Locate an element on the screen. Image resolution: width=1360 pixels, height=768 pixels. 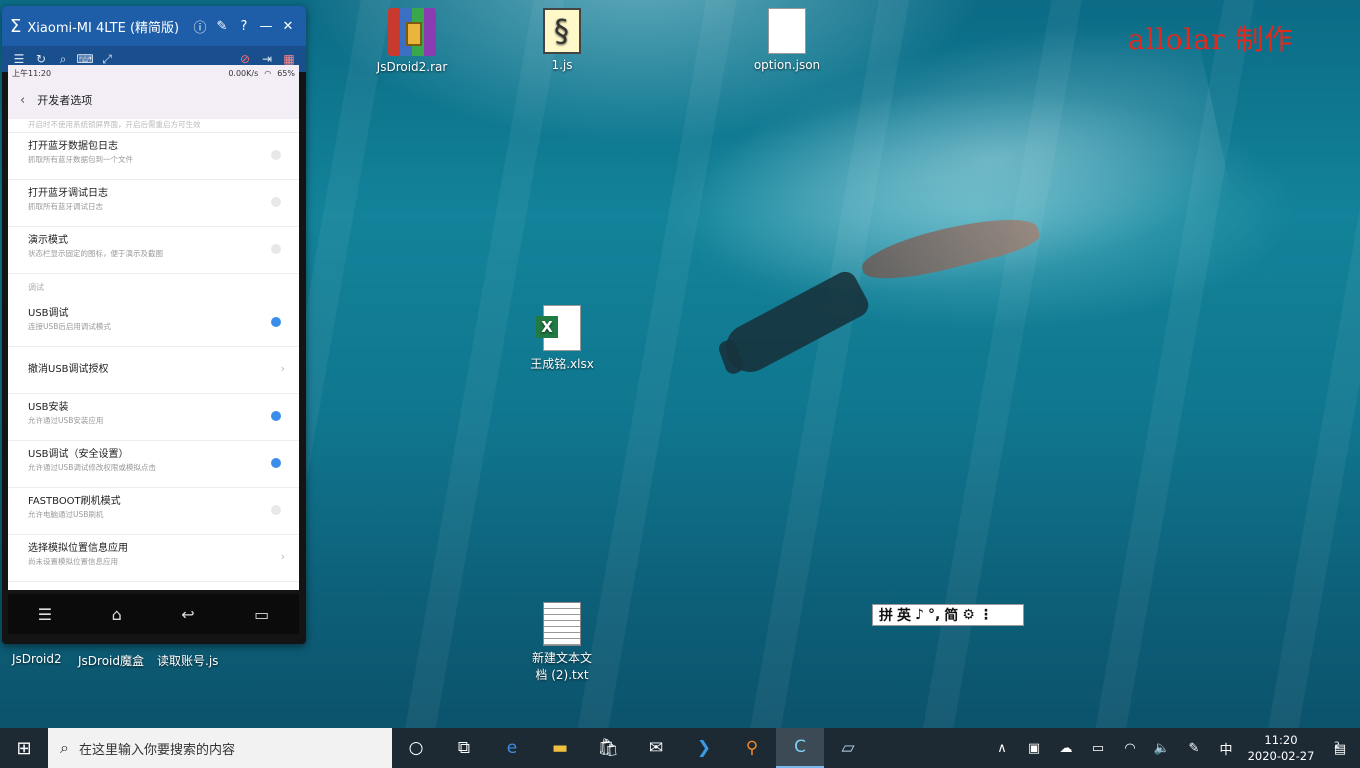
ime-simplified-icon: 简 is located at coordinates (951, 615).